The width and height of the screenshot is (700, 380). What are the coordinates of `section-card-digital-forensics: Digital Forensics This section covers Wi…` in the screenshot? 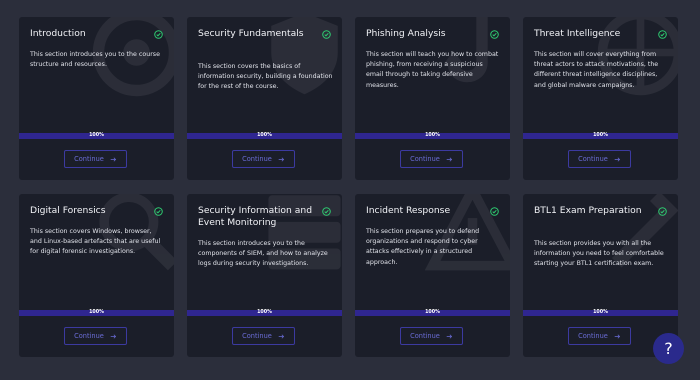 It's located at (96, 275).